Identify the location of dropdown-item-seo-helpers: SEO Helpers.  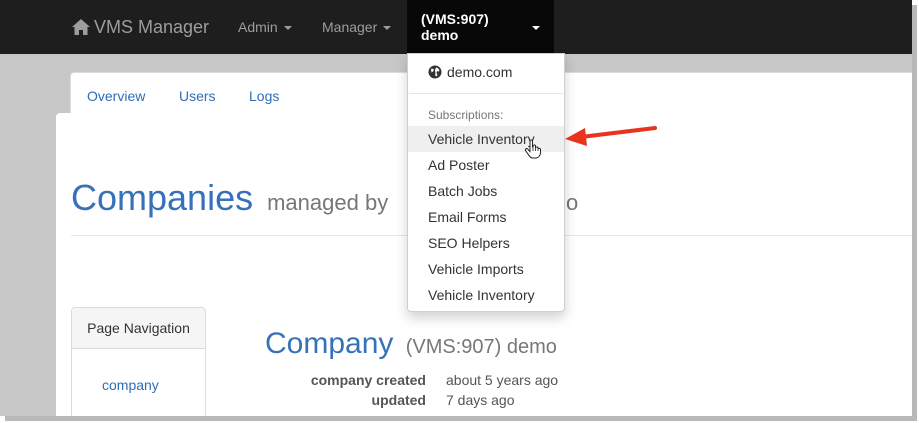
(486, 243).